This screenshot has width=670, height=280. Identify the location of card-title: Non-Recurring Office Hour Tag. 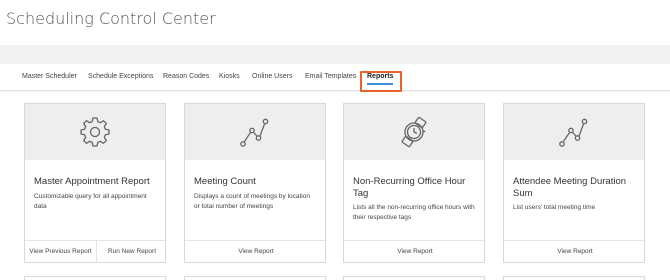
(409, 187).